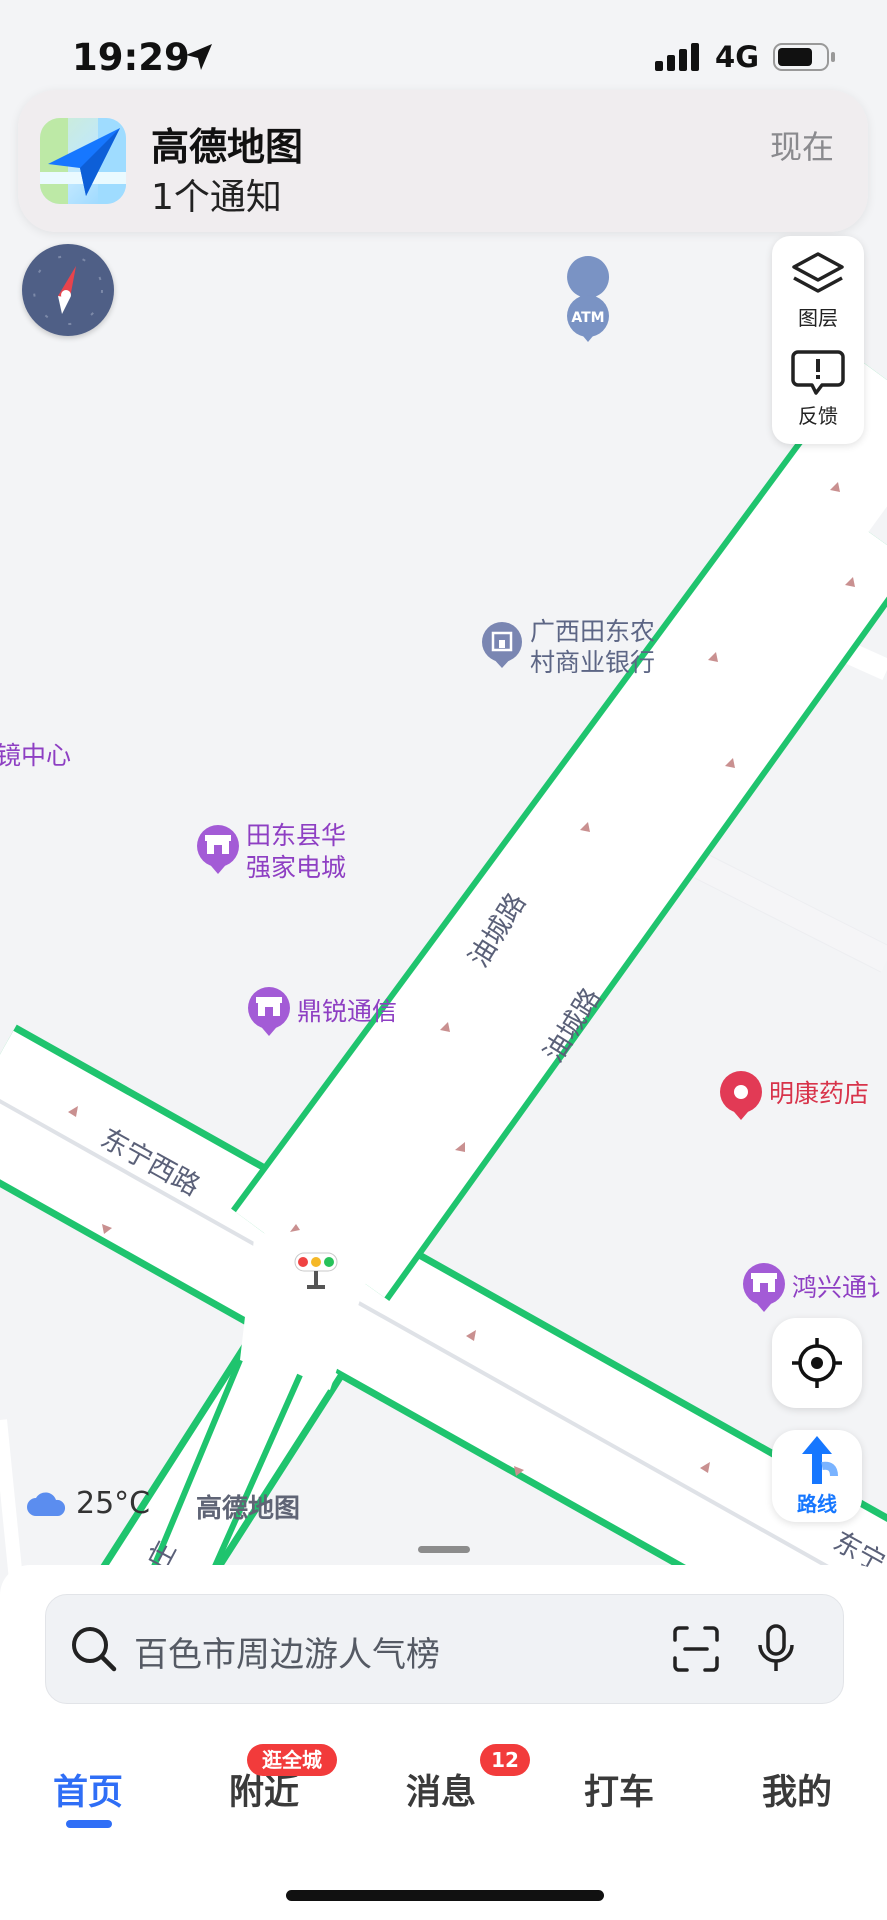 This screenshot has height=1920, width=887. What do you see at coordinates (287, 1655) in the screenshot?
I see `search-placeholder: 百色市周边游人气榜` at bounding box center [287, 1655].